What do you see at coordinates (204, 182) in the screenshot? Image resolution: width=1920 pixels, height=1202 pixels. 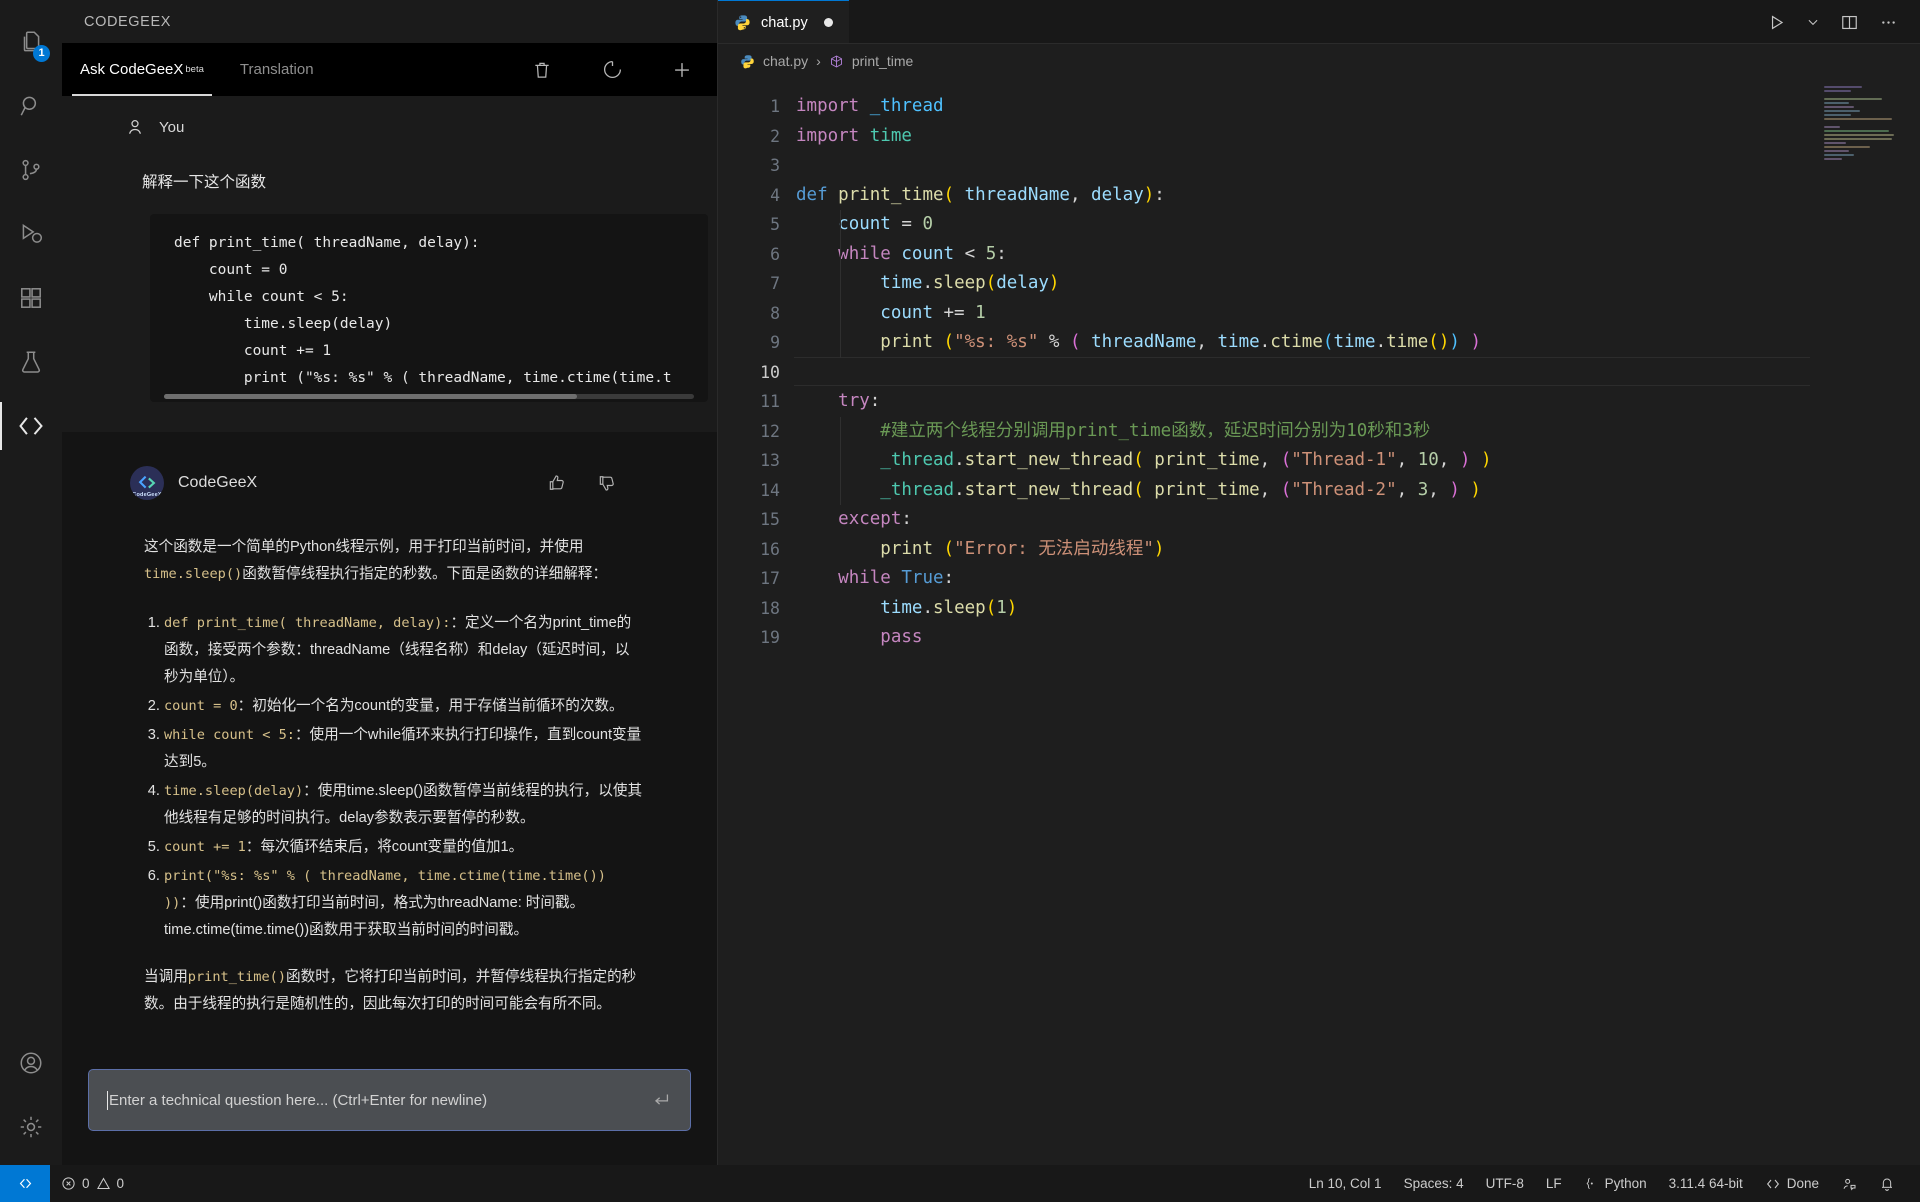 I see `user-question: 解释一下这个函数` at bounding box center [204, 182].